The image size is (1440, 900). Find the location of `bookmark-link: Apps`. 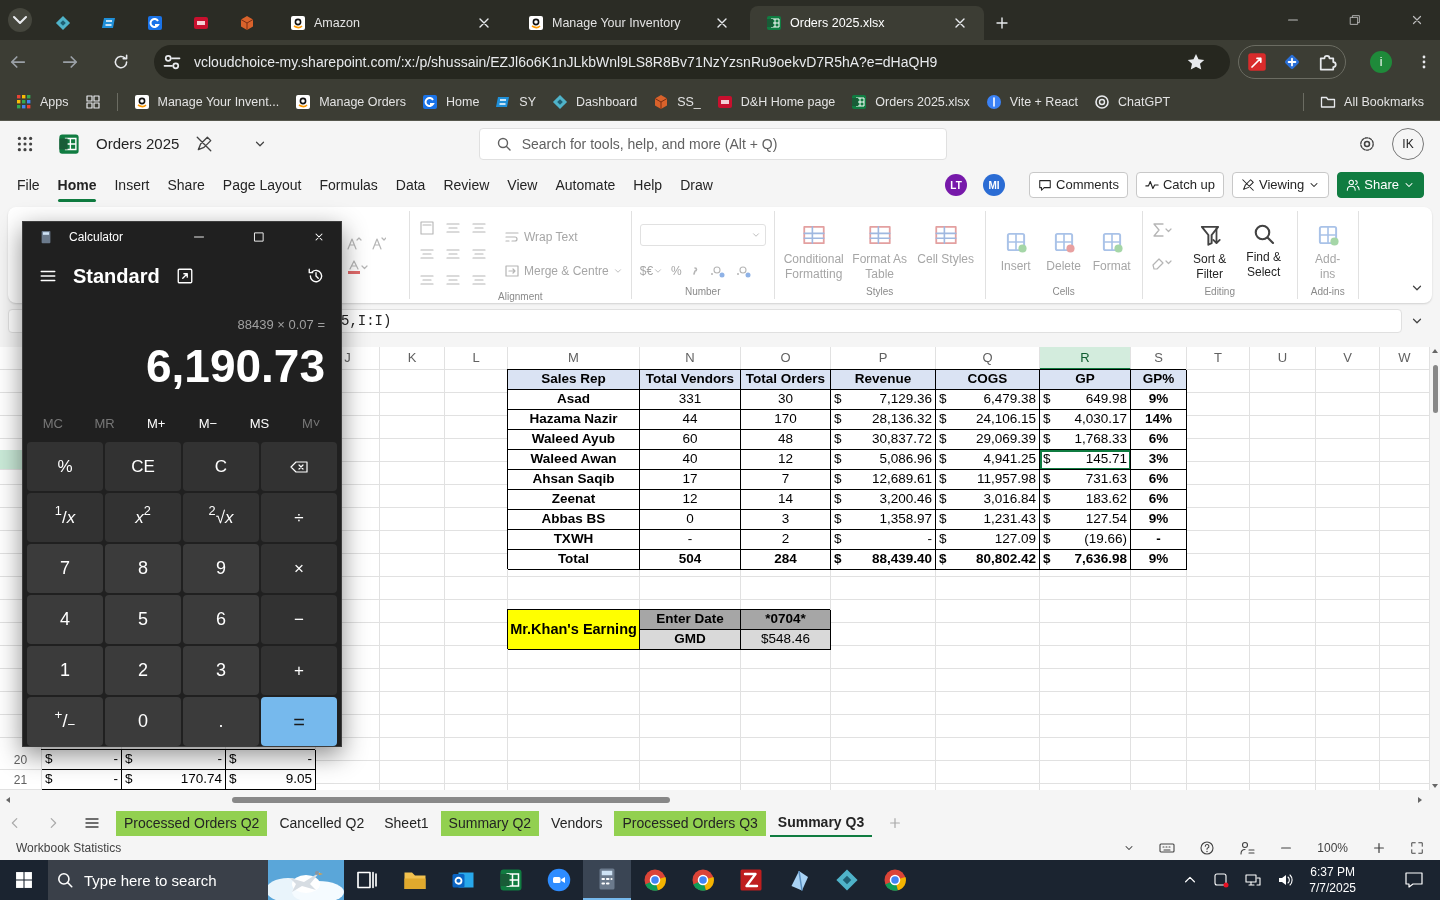

bookmark-link: Apps is located at coordinates (42, 102).